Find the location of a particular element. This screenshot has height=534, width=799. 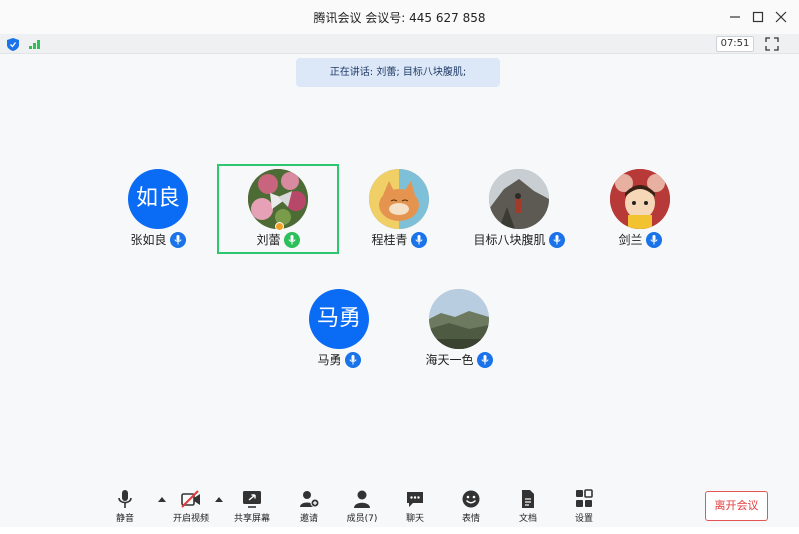

settings-button: 设置 is located at coordinates (584, 508).